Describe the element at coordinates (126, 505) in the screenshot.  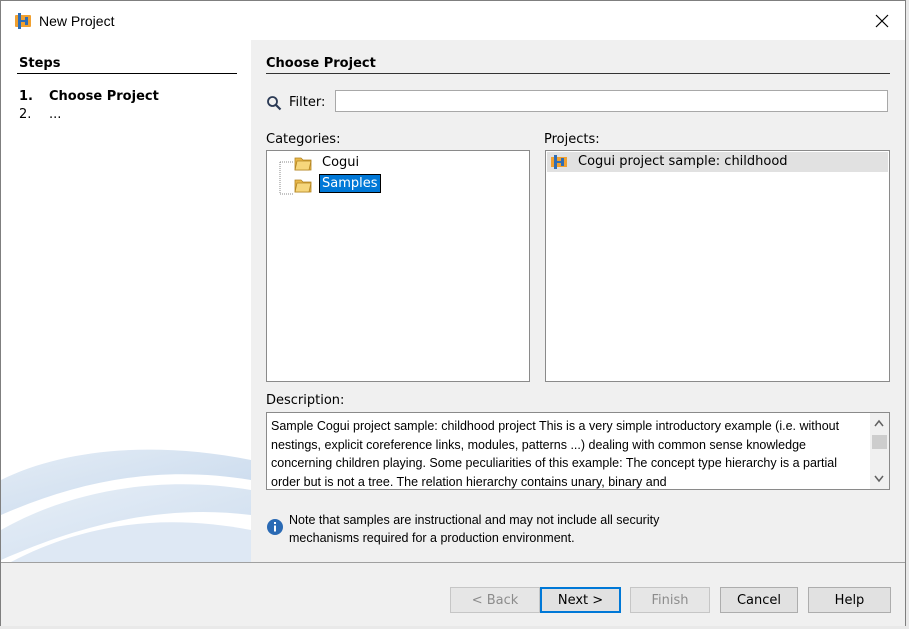
I see `decorative-swoosh` at that location.